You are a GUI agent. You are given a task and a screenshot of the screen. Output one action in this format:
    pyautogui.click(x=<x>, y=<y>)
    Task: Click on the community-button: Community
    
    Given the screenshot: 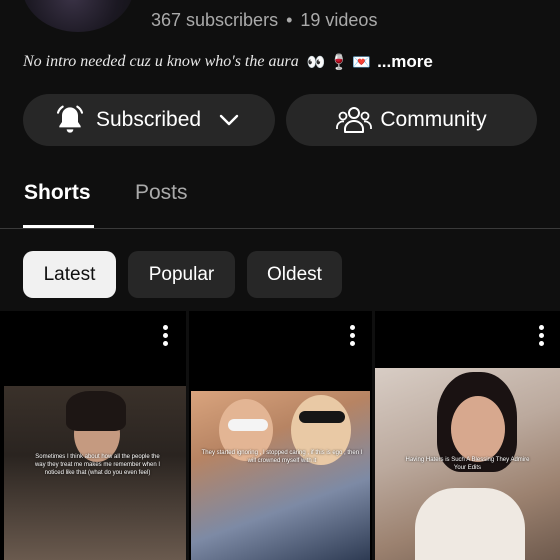 What is the action you would take?
    pyautogui.click(x=411, y=120)
    